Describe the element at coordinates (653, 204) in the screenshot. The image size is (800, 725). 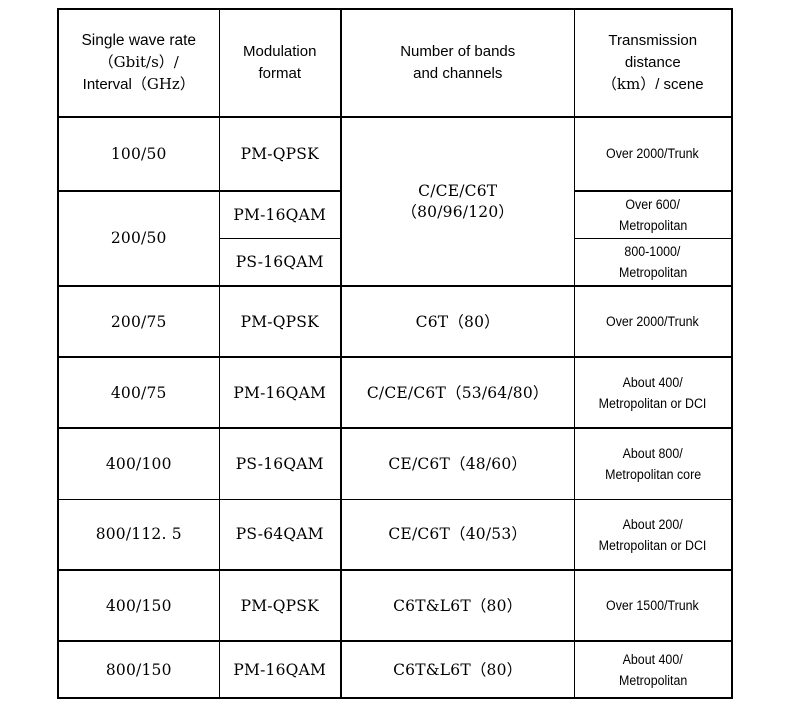
I see `cell-distance-line1: Over 600/` at that location.